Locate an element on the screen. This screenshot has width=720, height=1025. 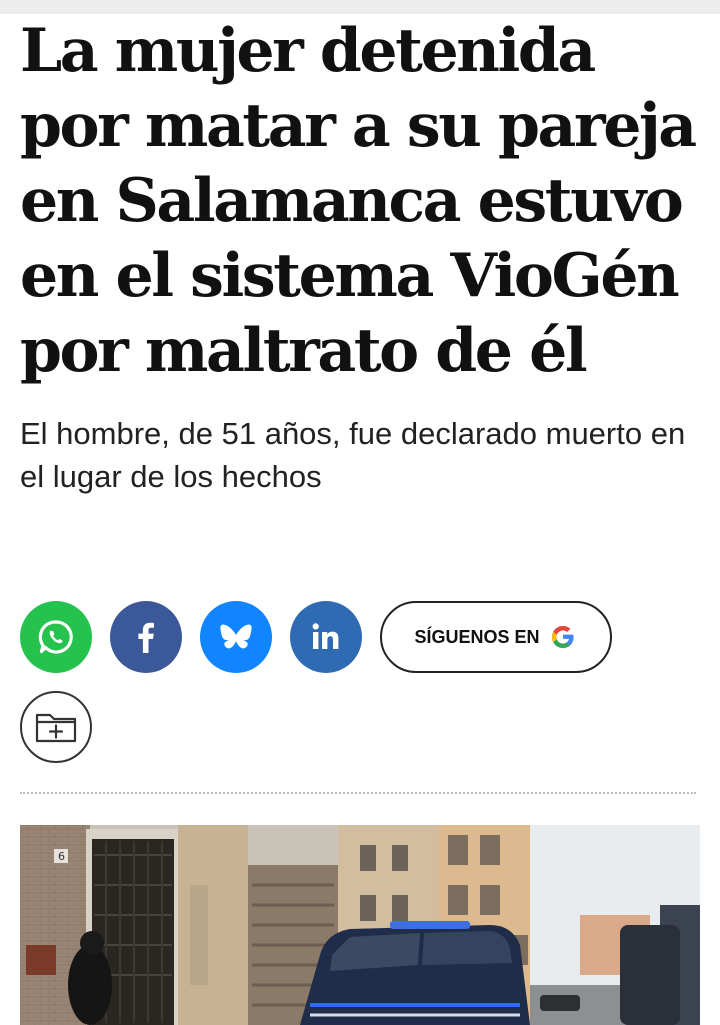
linkedin-icon is located at coordinates (325, 636).